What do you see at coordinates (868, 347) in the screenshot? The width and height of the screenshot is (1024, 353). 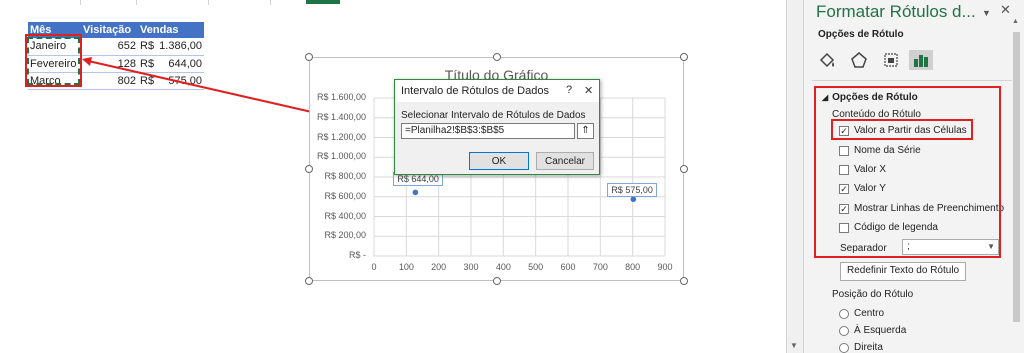 I see `option-label: Direita` at bounding box center [868, 347].